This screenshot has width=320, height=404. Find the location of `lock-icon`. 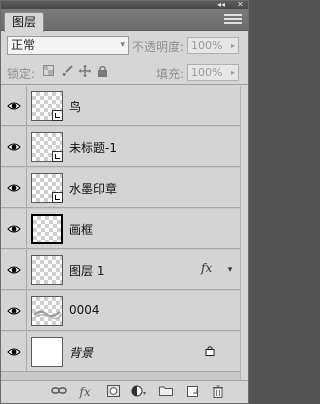

lock-icon is located at coordinates (210, 351).